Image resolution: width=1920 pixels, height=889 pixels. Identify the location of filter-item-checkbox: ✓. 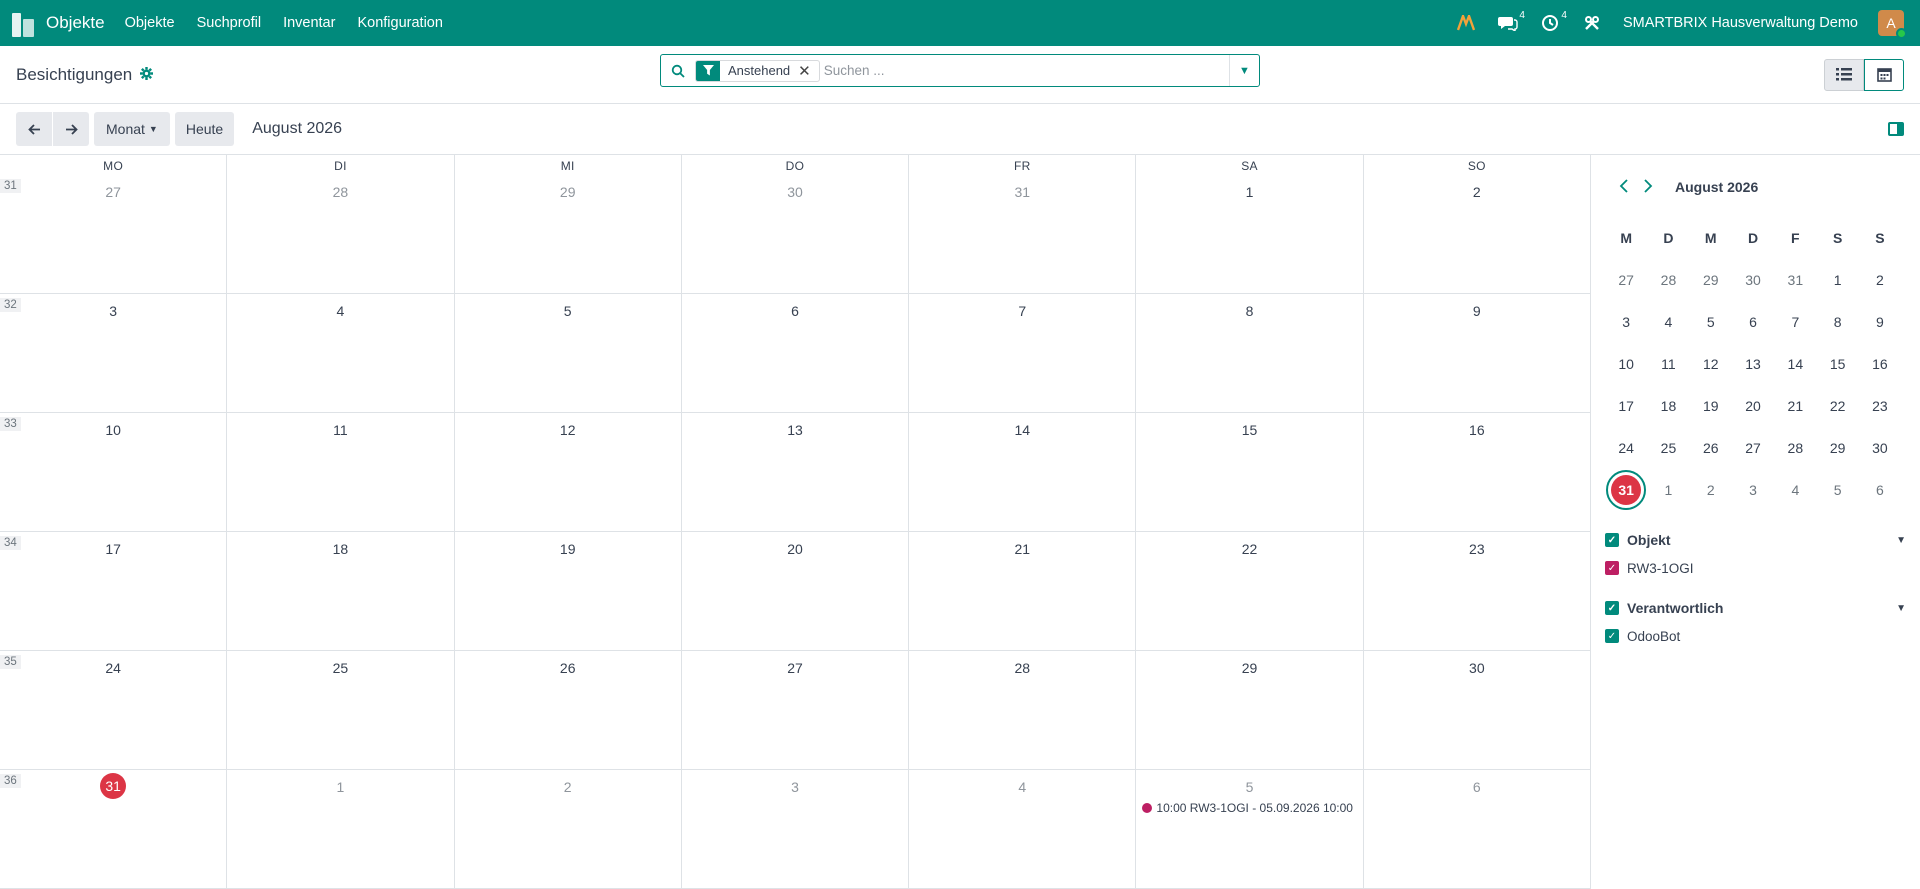
(1612, 568).